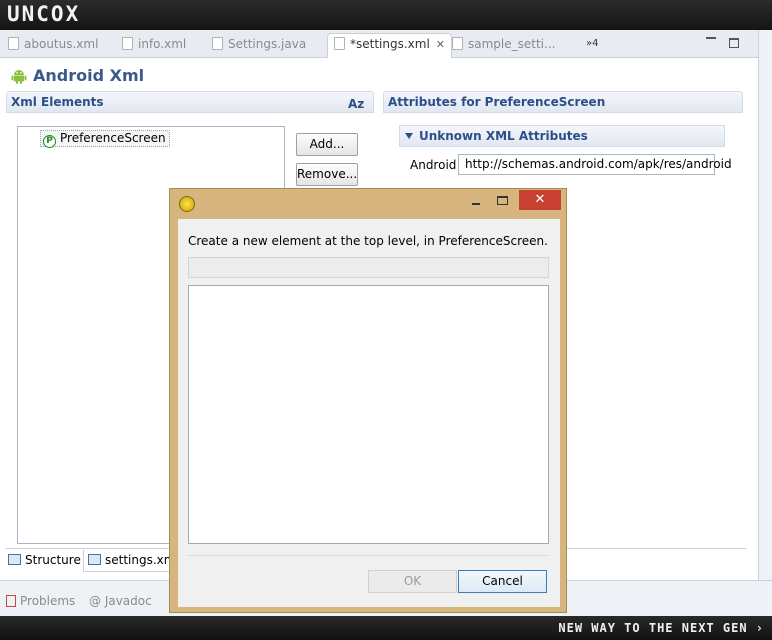 This screenshot has width=772, height=640. I want to click on ok-button: OK, so click(412, 581).